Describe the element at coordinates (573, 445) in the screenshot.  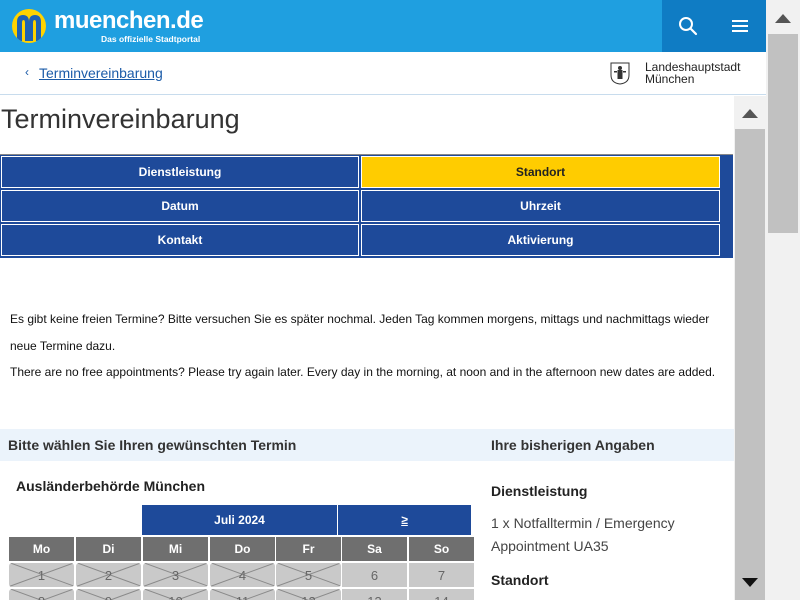
I see `previous-selections-heading: Ihre bisherigen Angaben` at that location.